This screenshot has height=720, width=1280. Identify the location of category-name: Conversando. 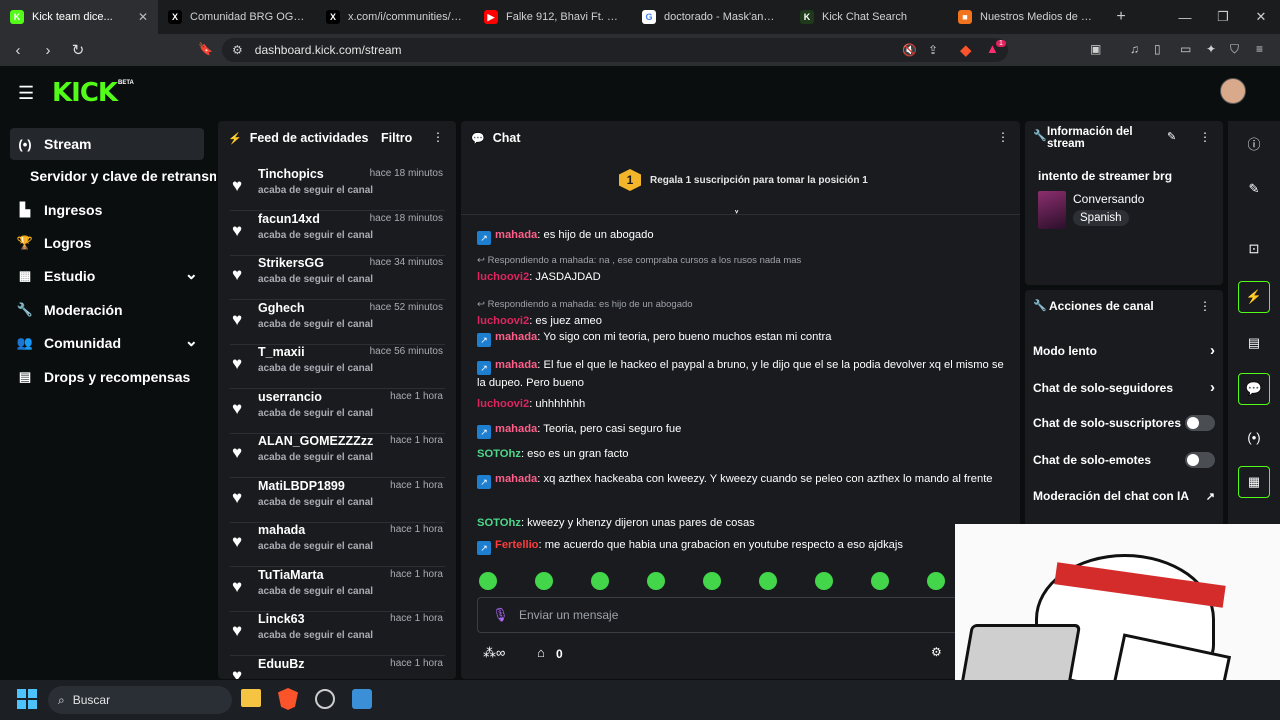
(1108, 199).